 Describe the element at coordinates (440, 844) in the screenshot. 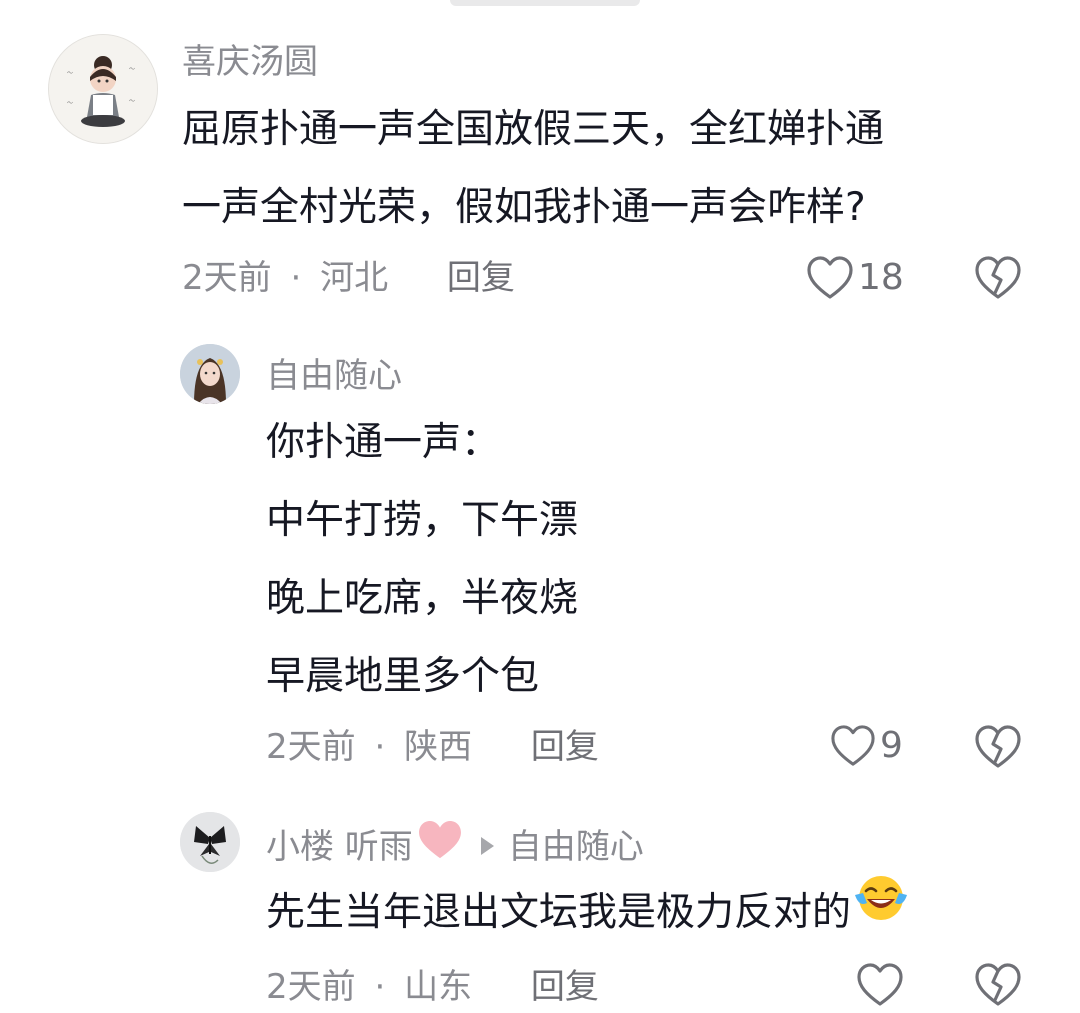

I see `pink-heart-emoji` at that location.